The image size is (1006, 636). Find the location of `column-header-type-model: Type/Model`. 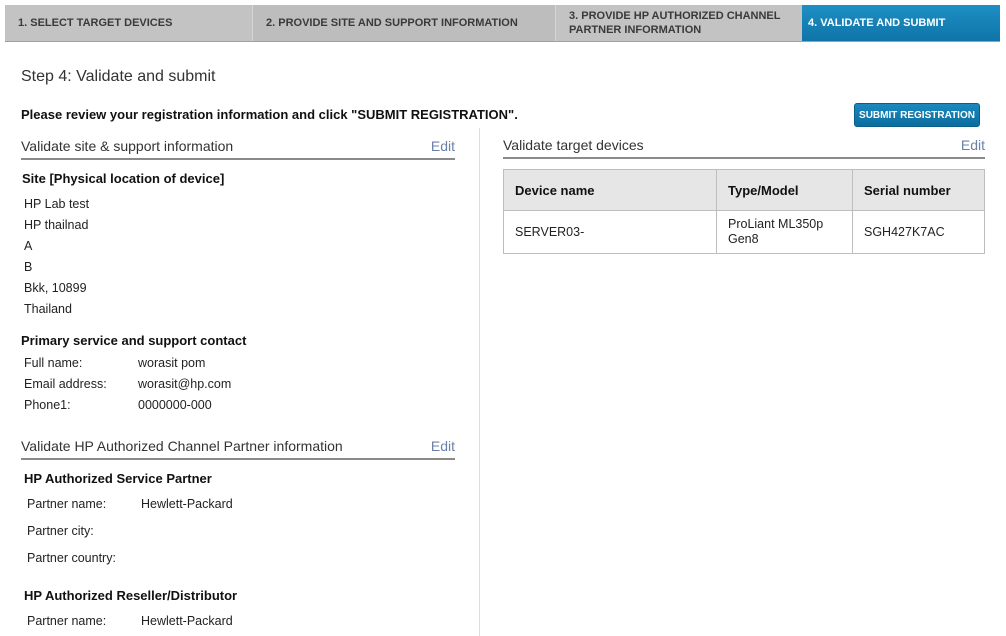

column-header-type-model: Type/Model is located at coordinates (784, 190).